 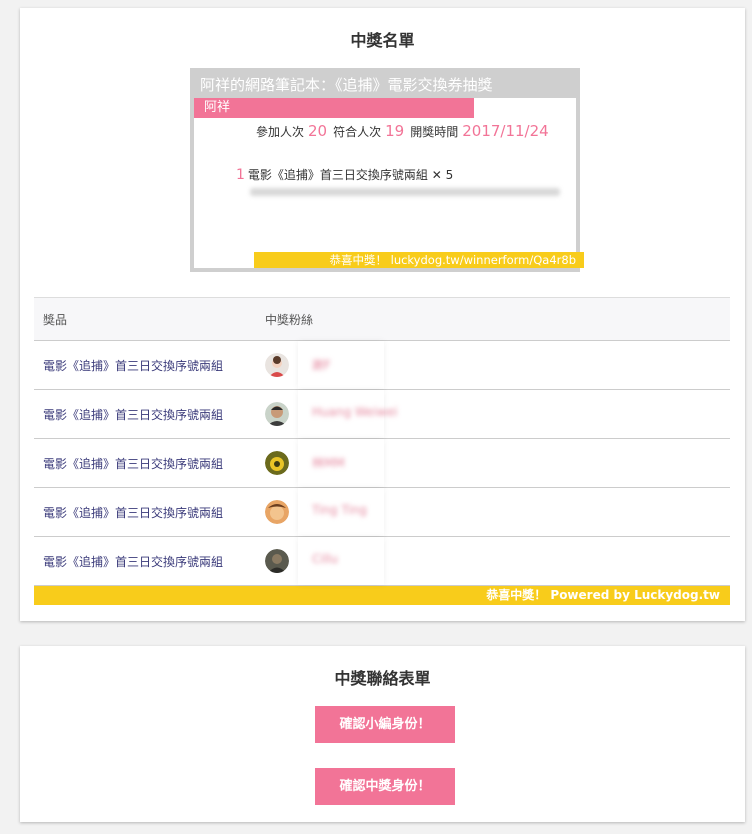 I want to click on prize-index: 1, so click(x=240, y=175).